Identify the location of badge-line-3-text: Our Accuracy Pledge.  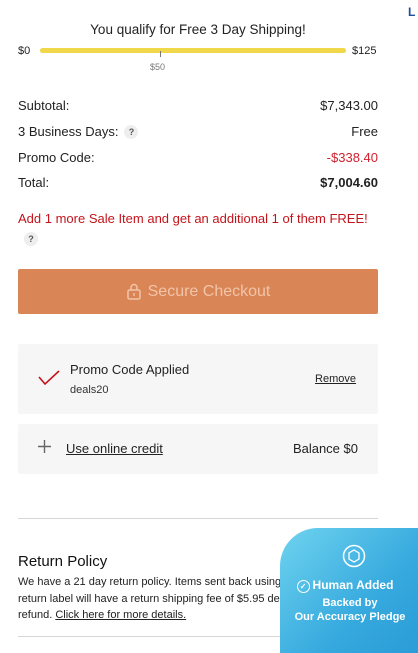
(350, 617).